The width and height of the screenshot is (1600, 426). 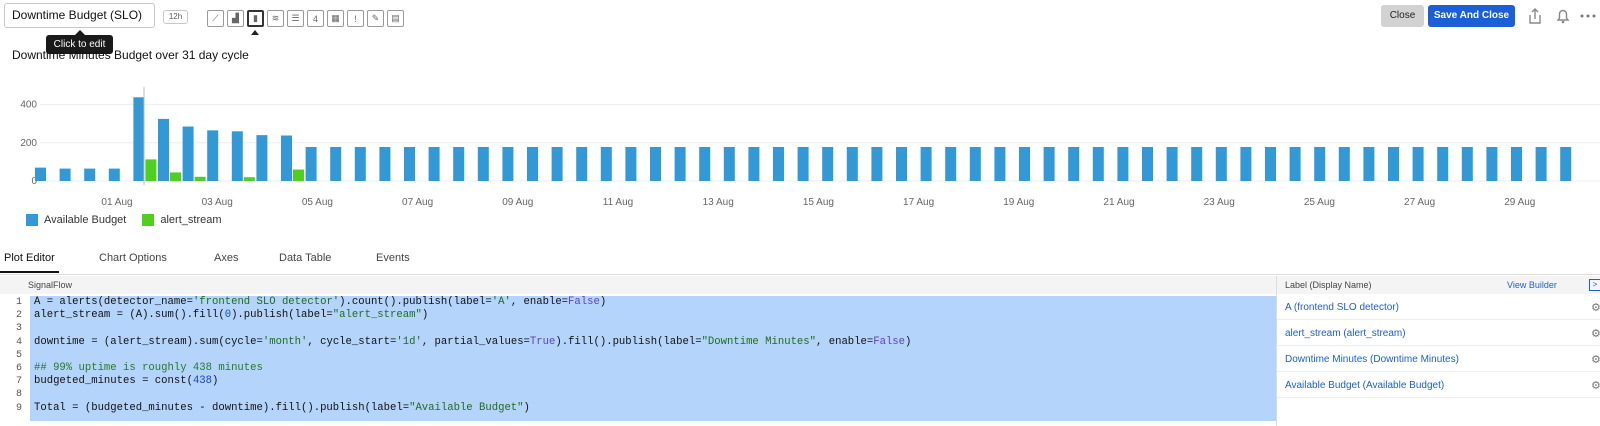 What do you see at coordinates (1563, 16) in the screenshot?
I see `bell-icon` at bounding box center [1563, 16].